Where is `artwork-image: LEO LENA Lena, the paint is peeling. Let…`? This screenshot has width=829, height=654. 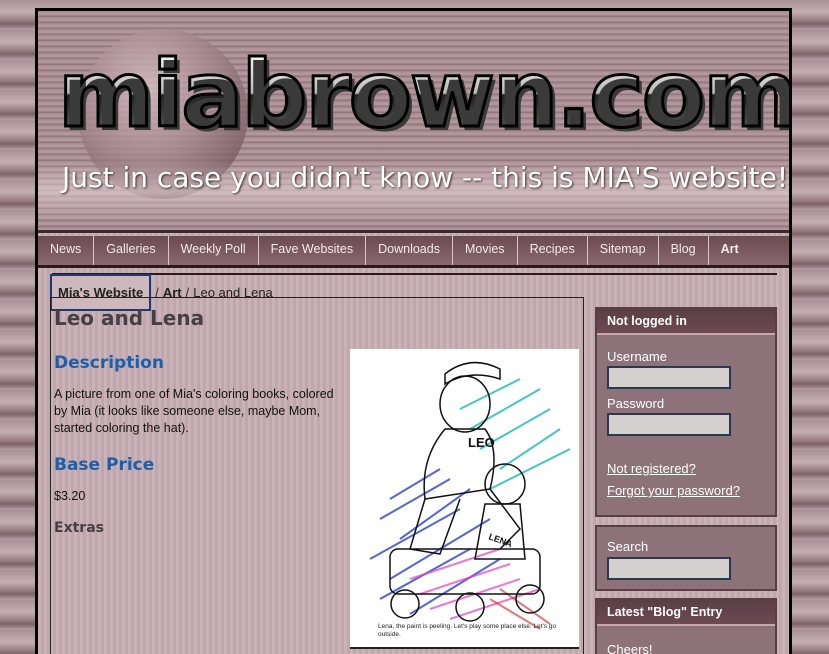
artwork-image: LEO LENA Lena, the paint is peeling. Let… is located at coordinates (464, 499).